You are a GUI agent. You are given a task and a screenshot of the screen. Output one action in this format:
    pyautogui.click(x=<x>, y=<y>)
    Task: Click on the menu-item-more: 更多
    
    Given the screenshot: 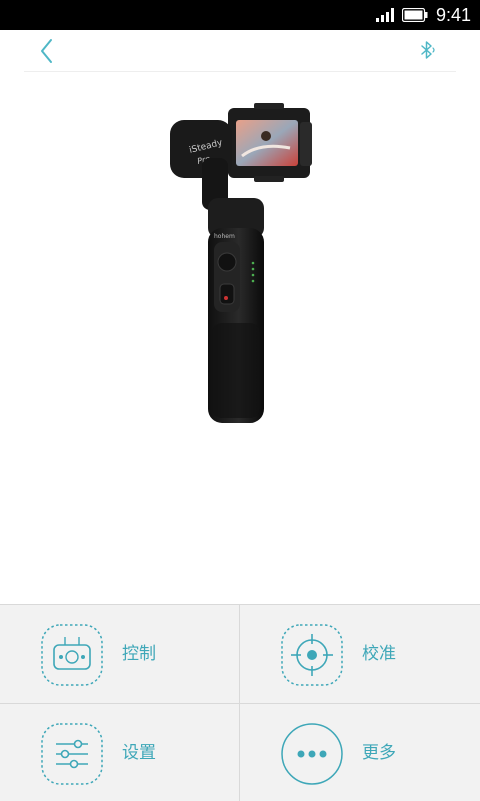 What is the action you would take?
    pyautogui.click(x=359, y=752)
    